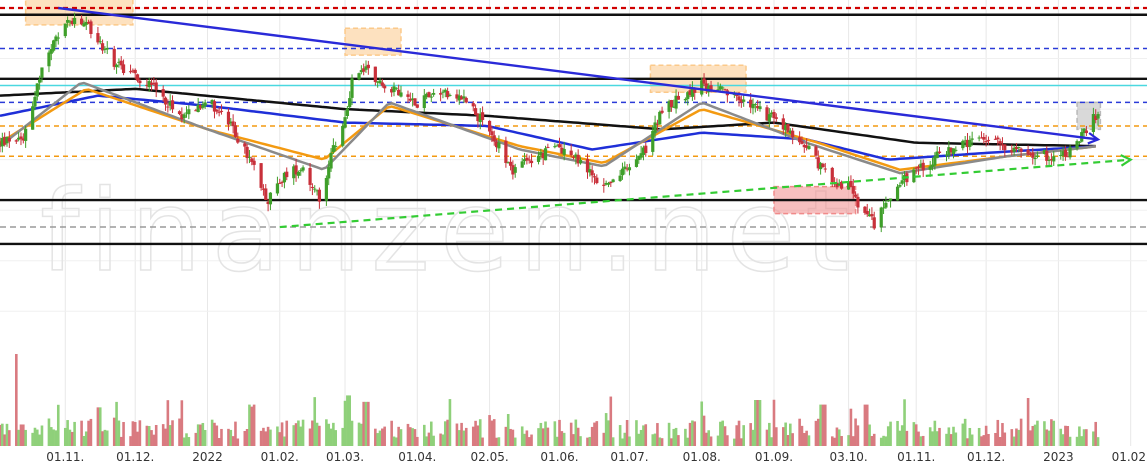  What do you see at coordinates (207, 457) in the screenshot?
I see `x-tick-label: 2022` at bounding box center [207, 457].